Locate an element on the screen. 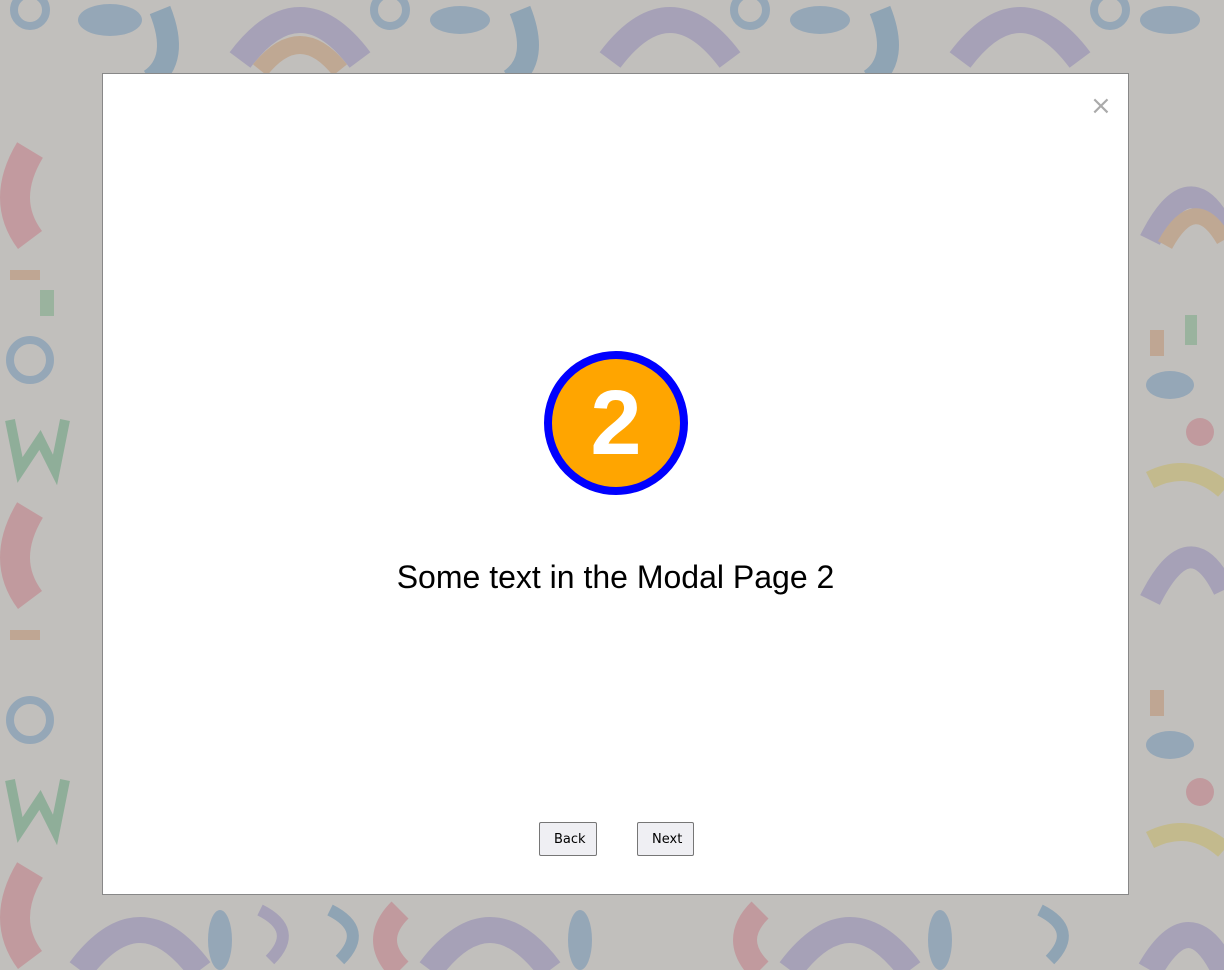 This screenshot has height=970, width=1224. close-icon: × is located at coordinates (1101, 106).